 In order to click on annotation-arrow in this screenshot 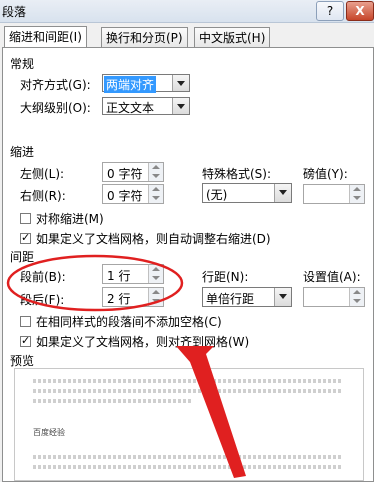, I will do `click(211, 412)`.